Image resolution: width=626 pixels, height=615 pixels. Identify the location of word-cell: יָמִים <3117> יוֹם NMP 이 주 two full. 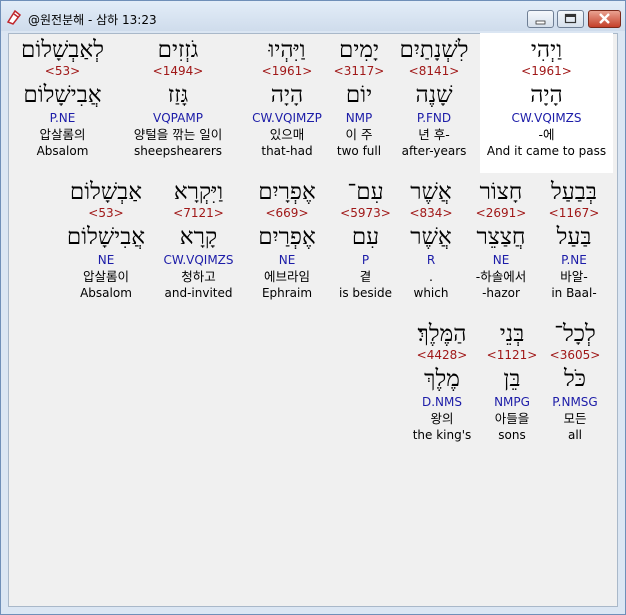
(359, 97).